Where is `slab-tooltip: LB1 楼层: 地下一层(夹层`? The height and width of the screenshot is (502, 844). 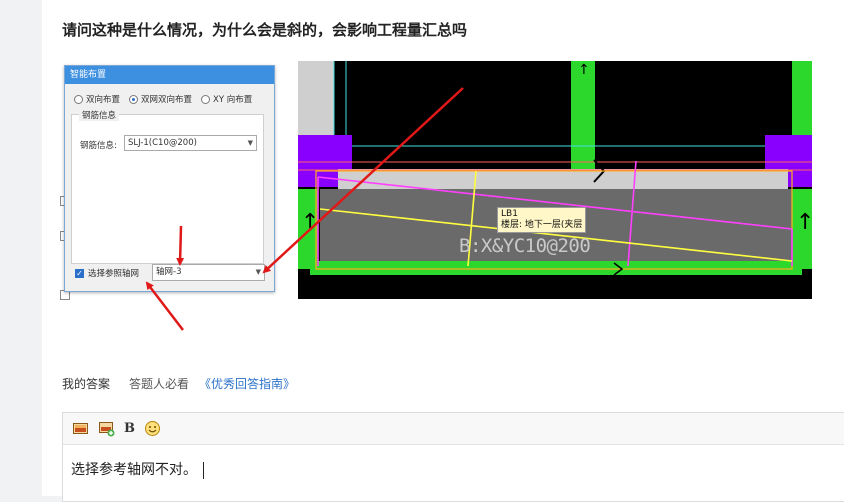
slab-tooltip: LB1 楼层: 地下一层(夹层 is located at coordinates (542, 220).